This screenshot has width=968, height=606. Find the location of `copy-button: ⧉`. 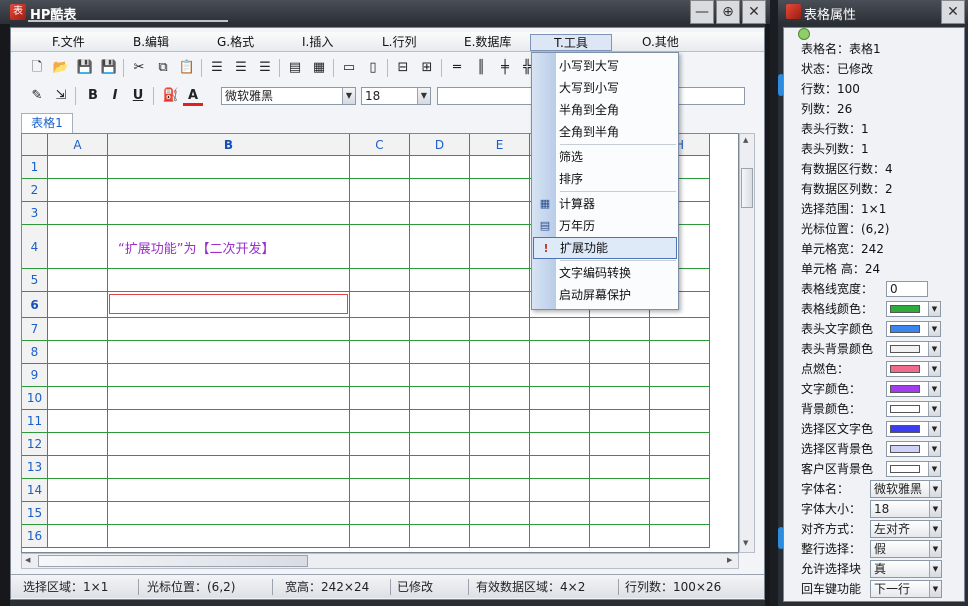

copy-button: ⧉ is located at coordinates (163, 68).